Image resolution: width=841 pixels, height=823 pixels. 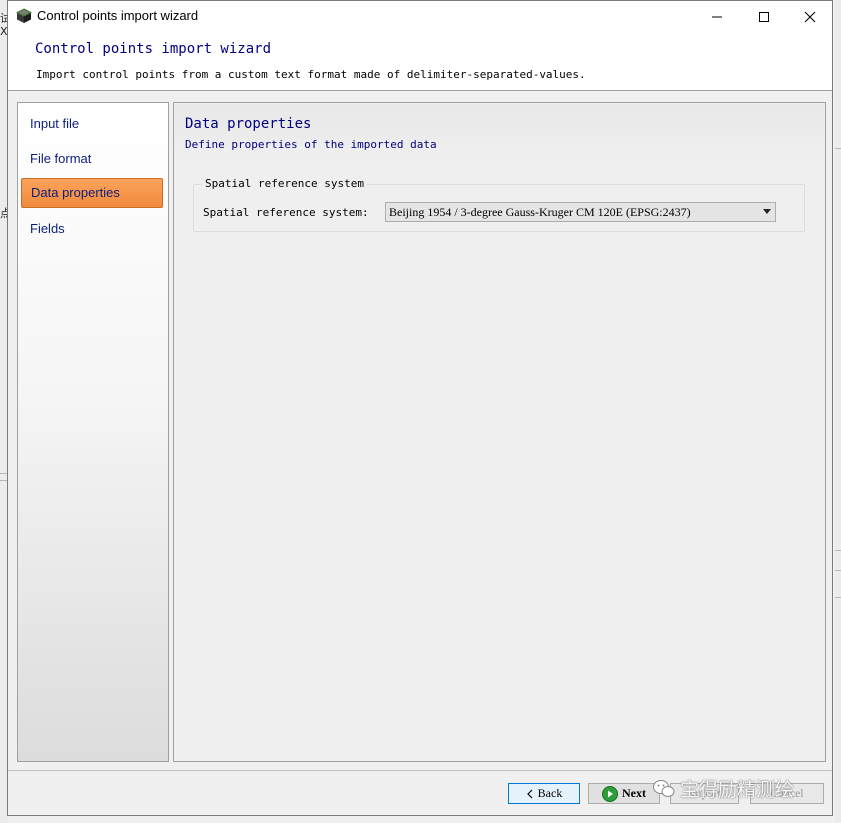 I want to click on groupbox-legend: Spatial reference system, so click(x=284, y=183).